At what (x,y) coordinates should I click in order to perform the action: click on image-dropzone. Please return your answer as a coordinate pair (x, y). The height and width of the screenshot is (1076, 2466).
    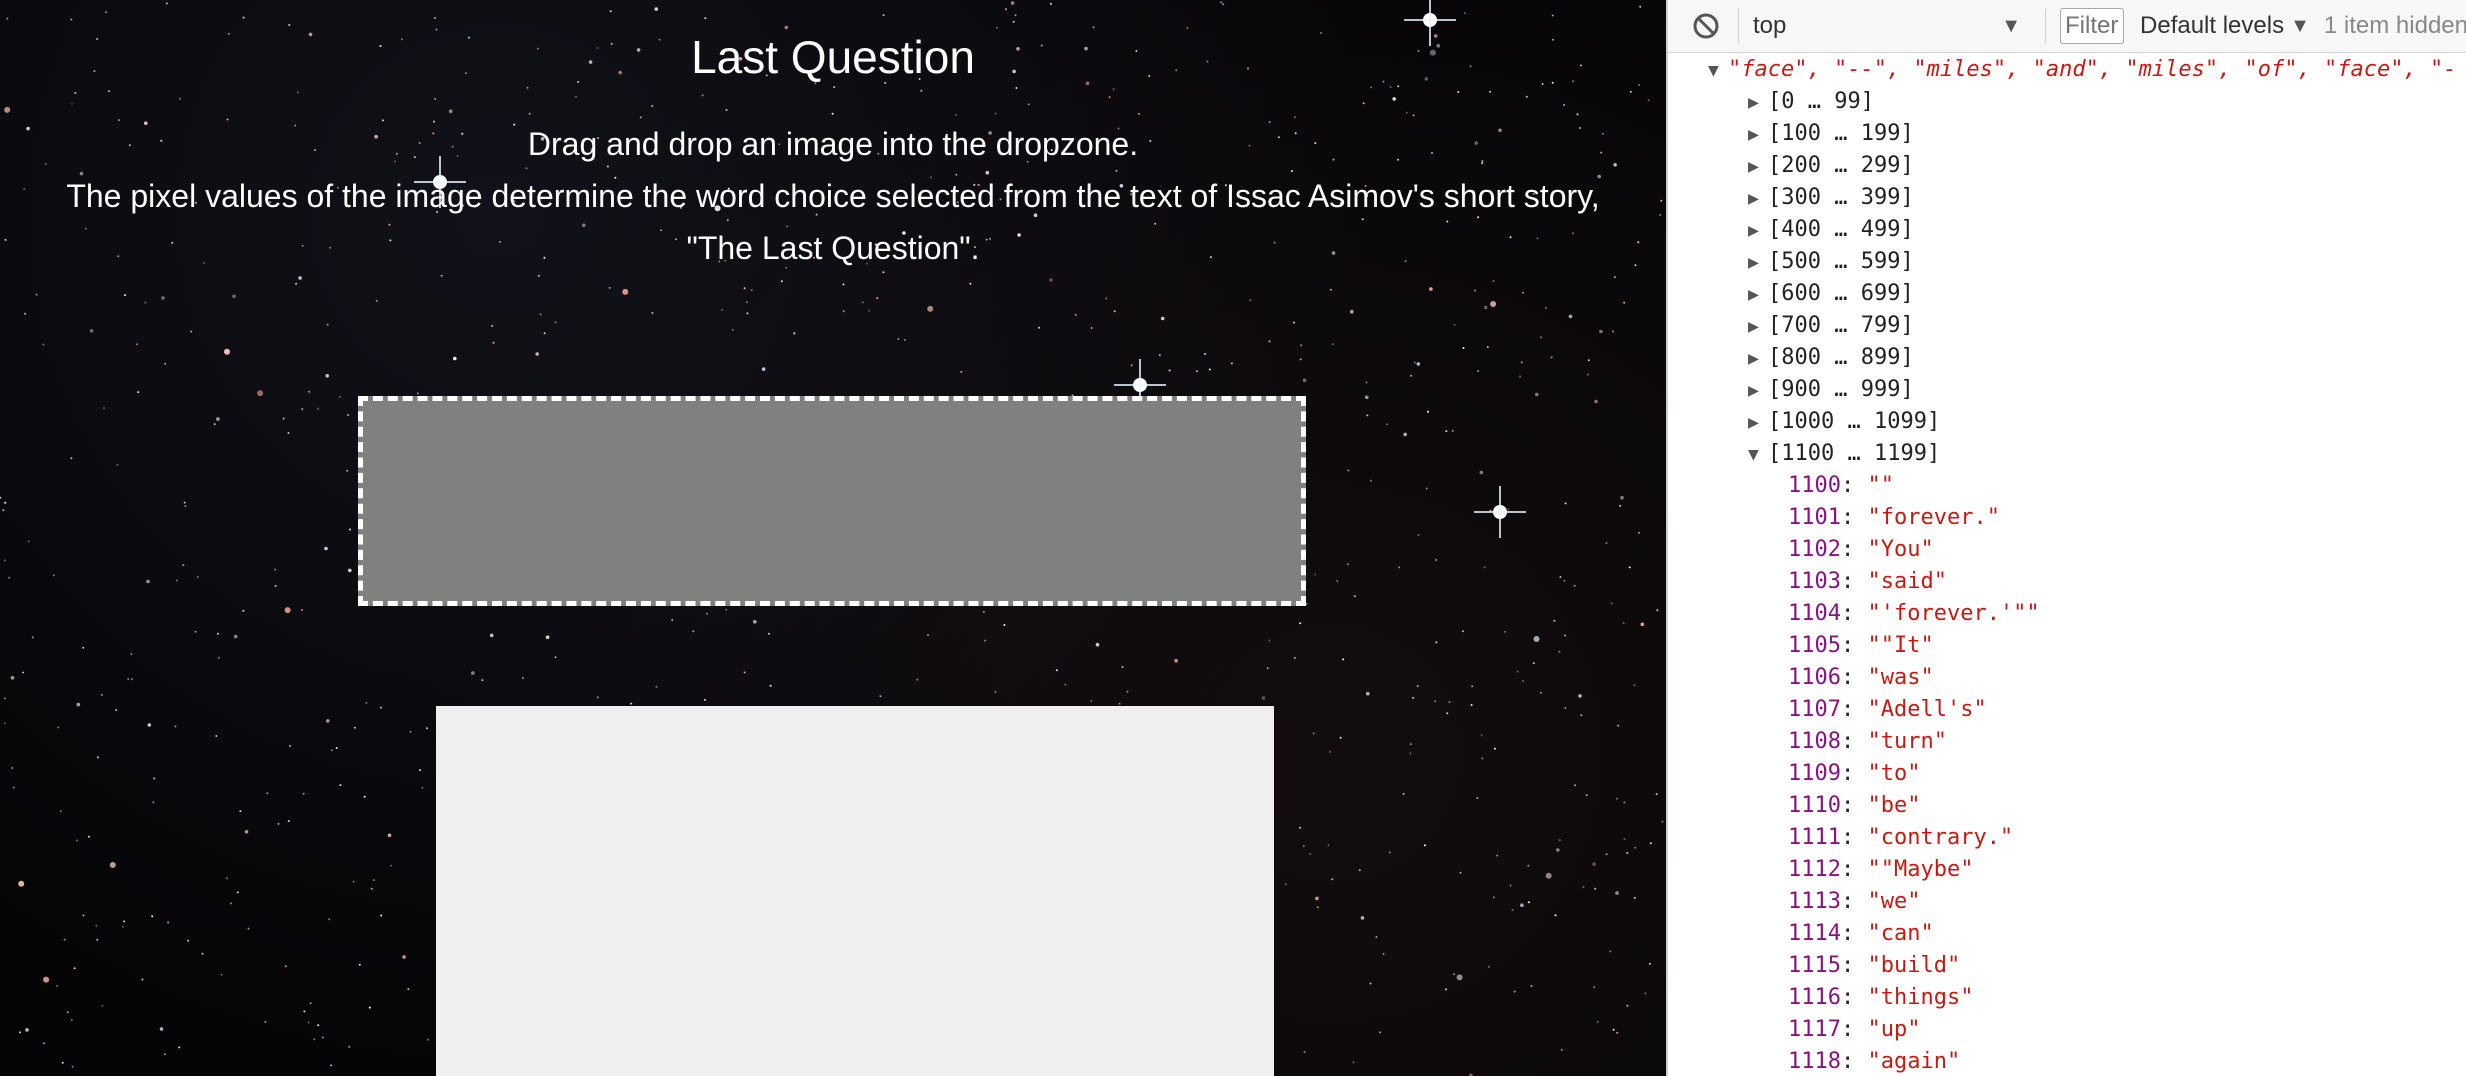
    Looking at the image, I should click on (832, 501).